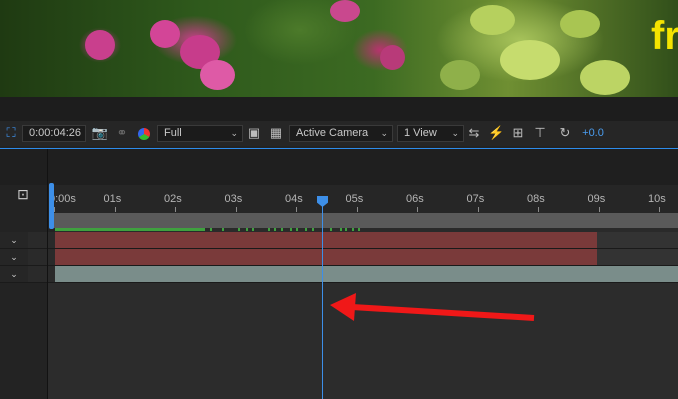 The height and width of the screenshot is (399, 678). I want to click on arrowhead, so click(343, 307).